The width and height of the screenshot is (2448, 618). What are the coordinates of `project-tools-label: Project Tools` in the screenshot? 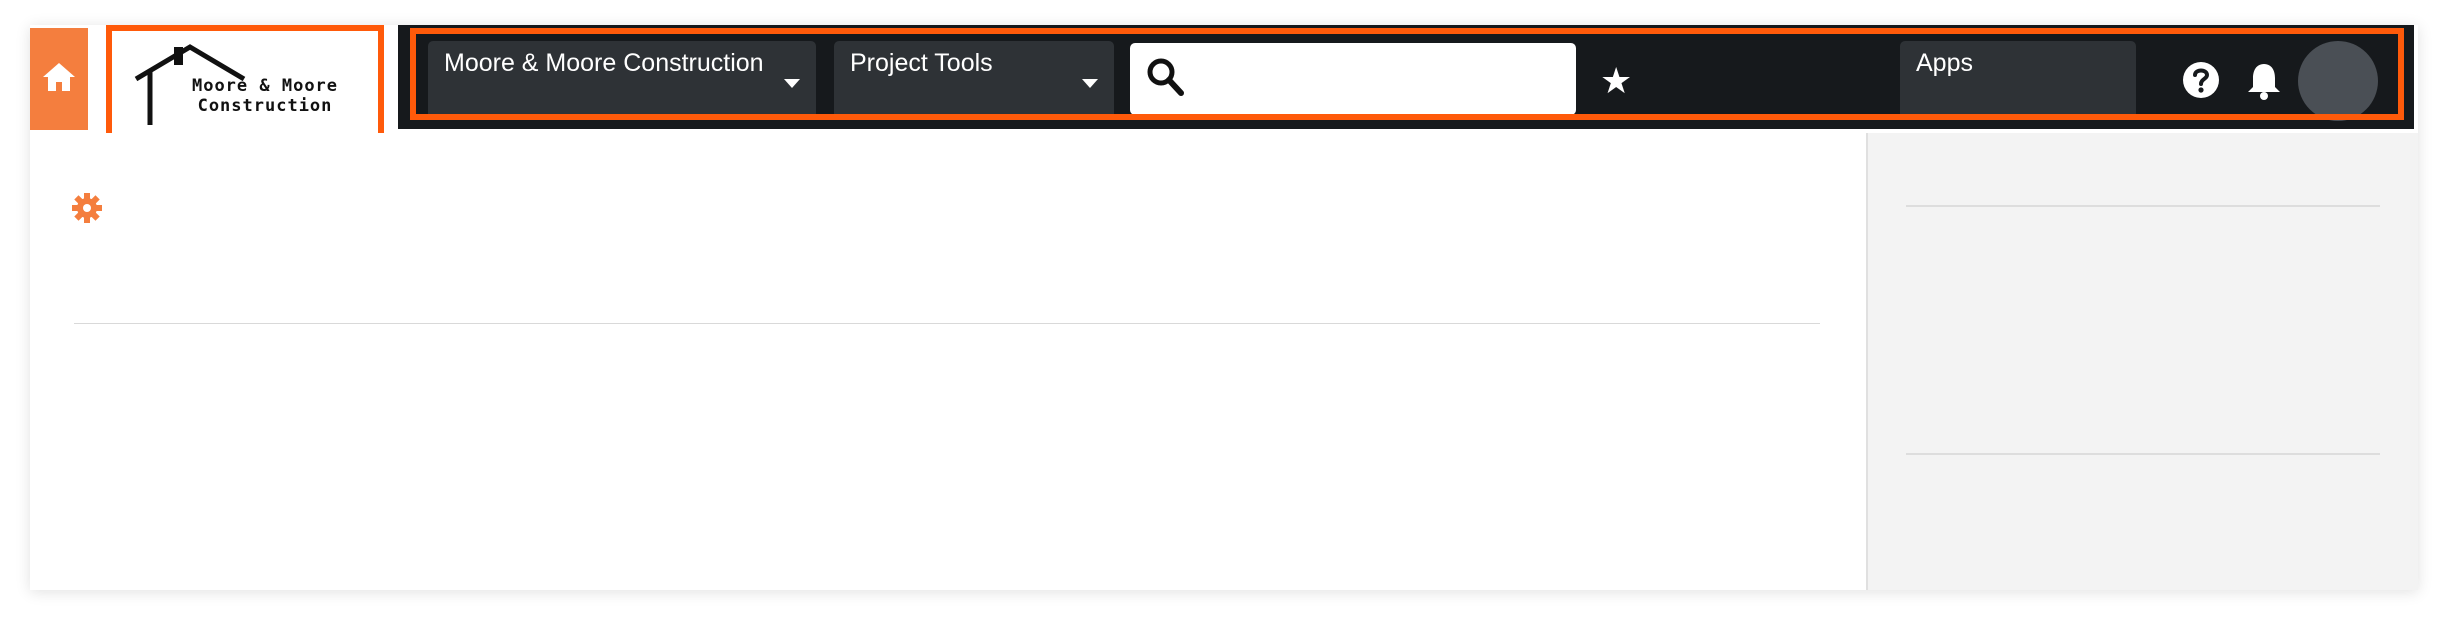 It's located at (921, 63).